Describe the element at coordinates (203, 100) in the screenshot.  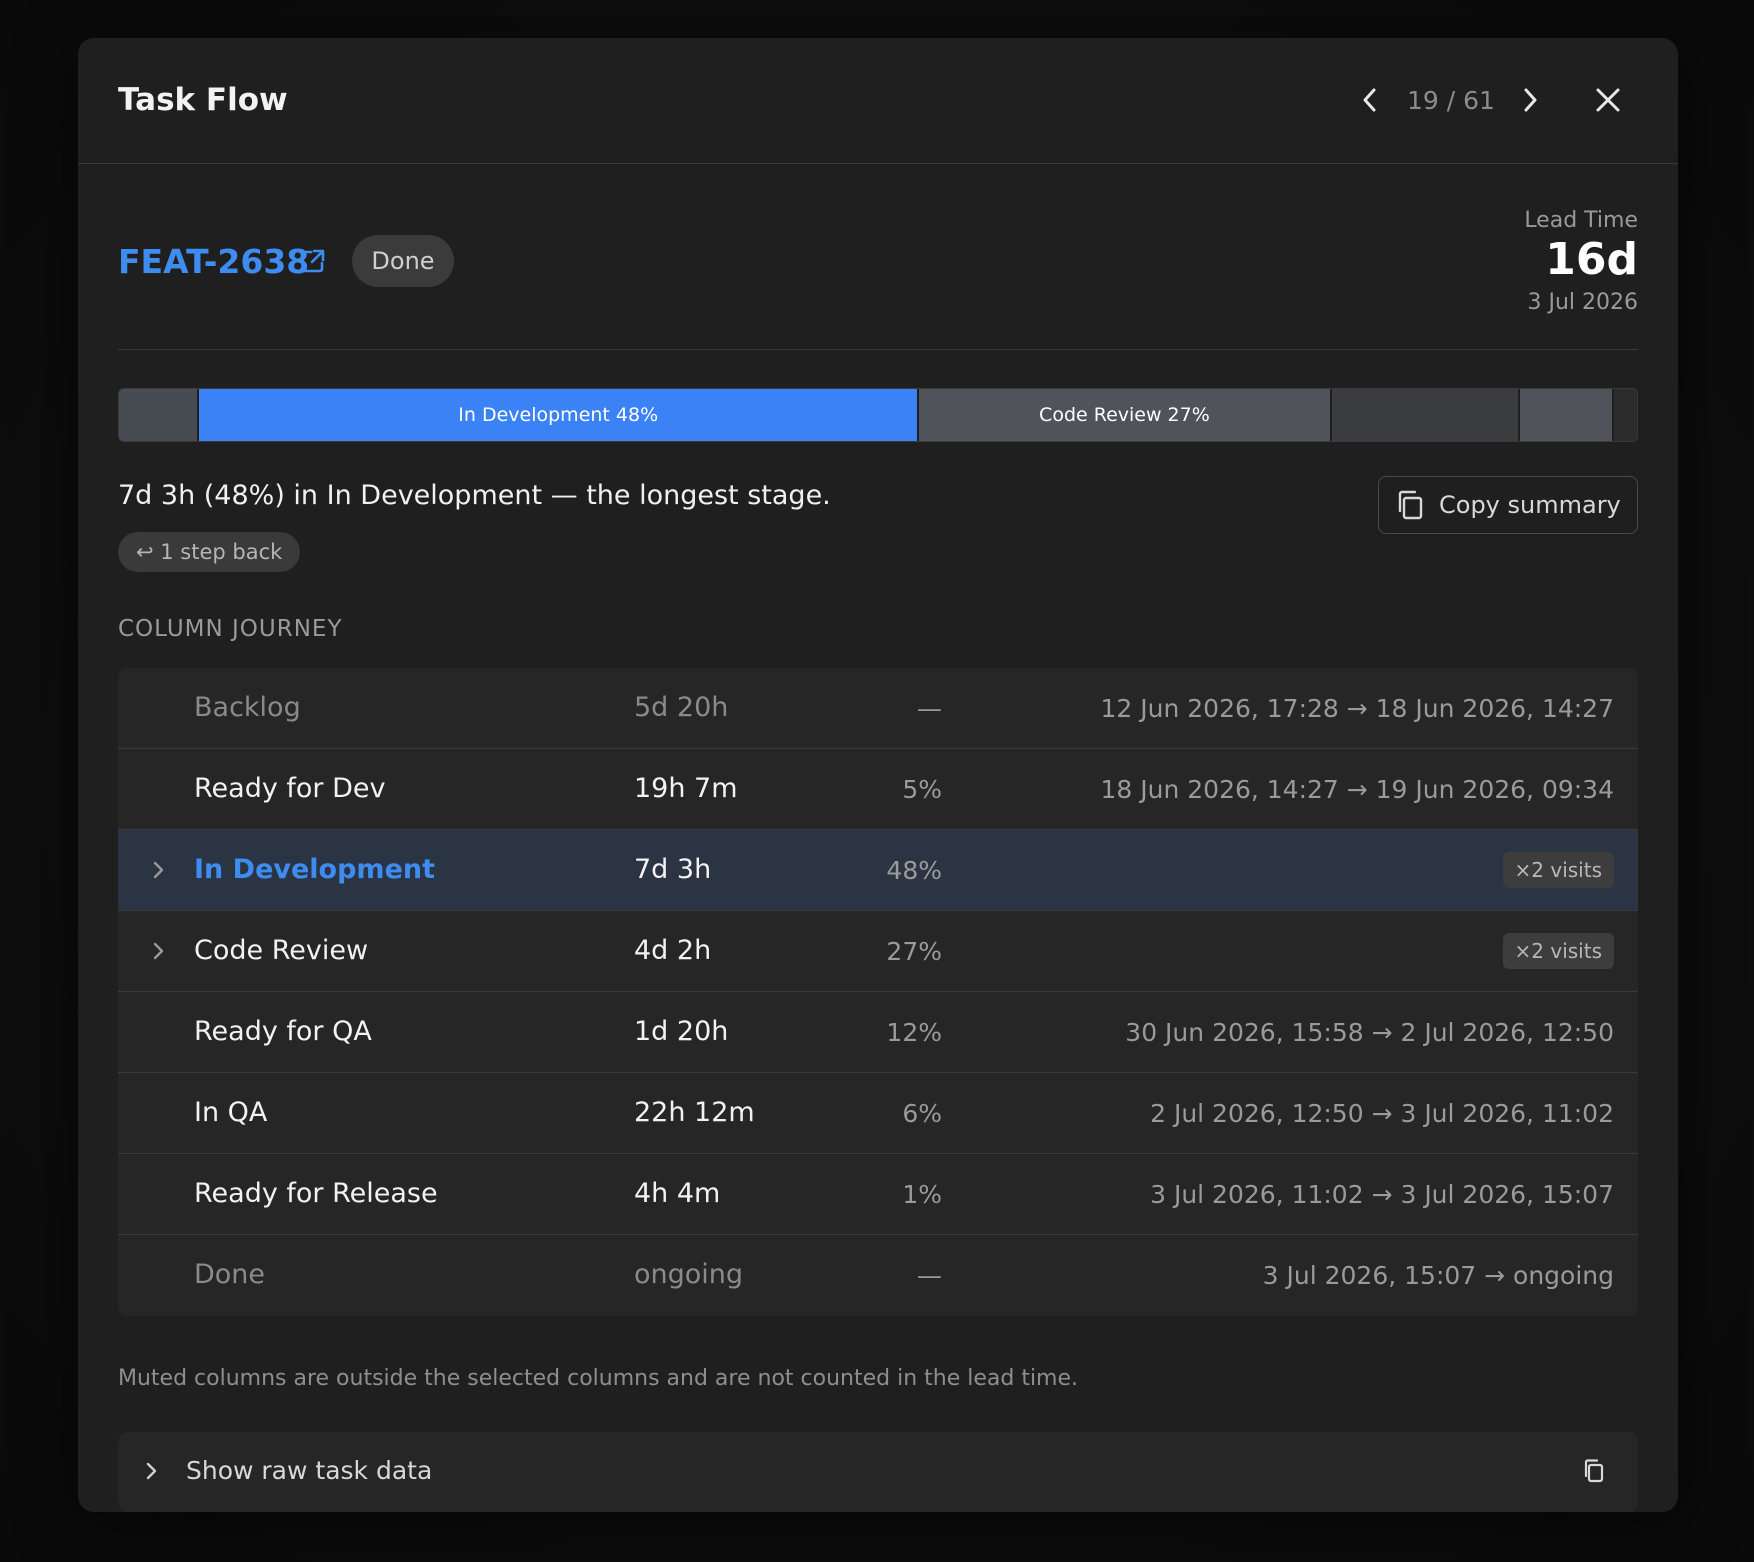
I see `modal-title: Task Flow` at that location.